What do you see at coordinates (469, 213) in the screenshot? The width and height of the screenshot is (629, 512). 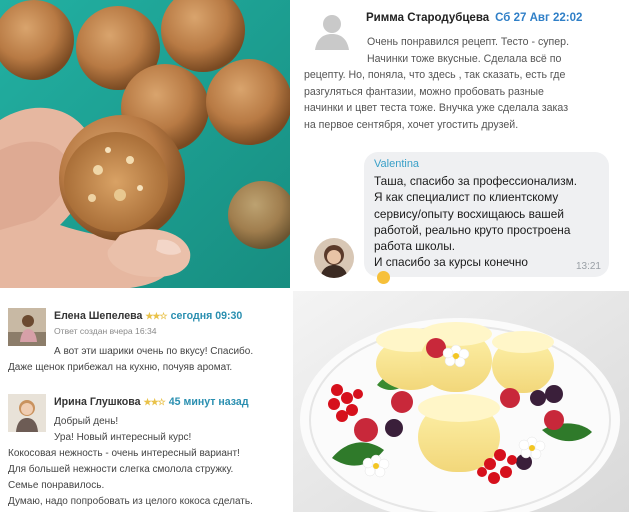 I see `reply-line: сервису/опыту восхищаюсь вашей` at bounding box center [469, 213].